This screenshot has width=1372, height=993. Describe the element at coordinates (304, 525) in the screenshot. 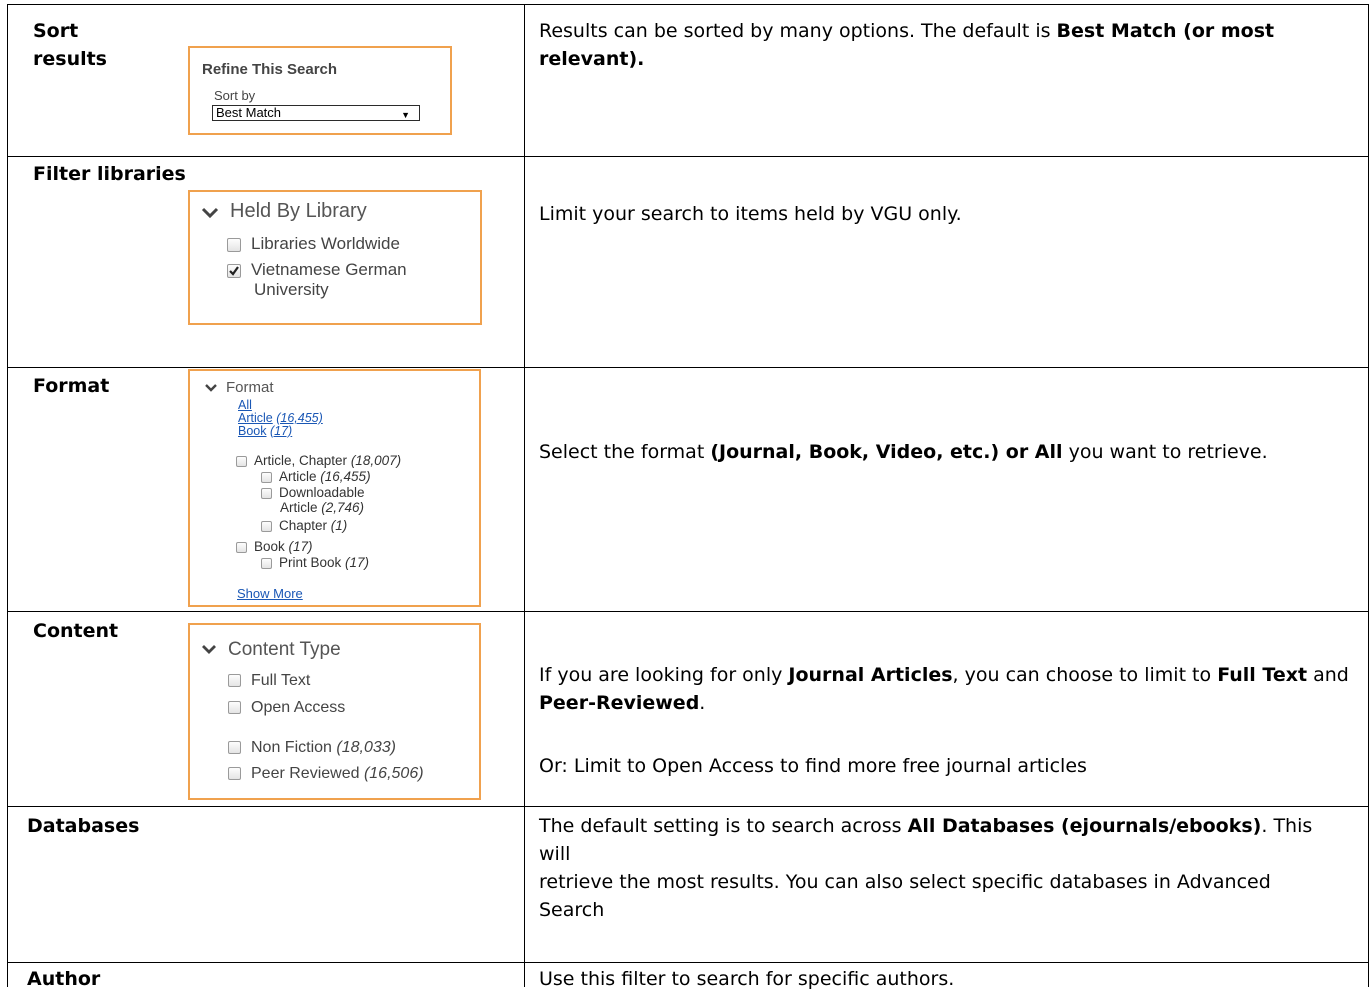

I see `format-option-chapter: Chapter (1)` at that location.